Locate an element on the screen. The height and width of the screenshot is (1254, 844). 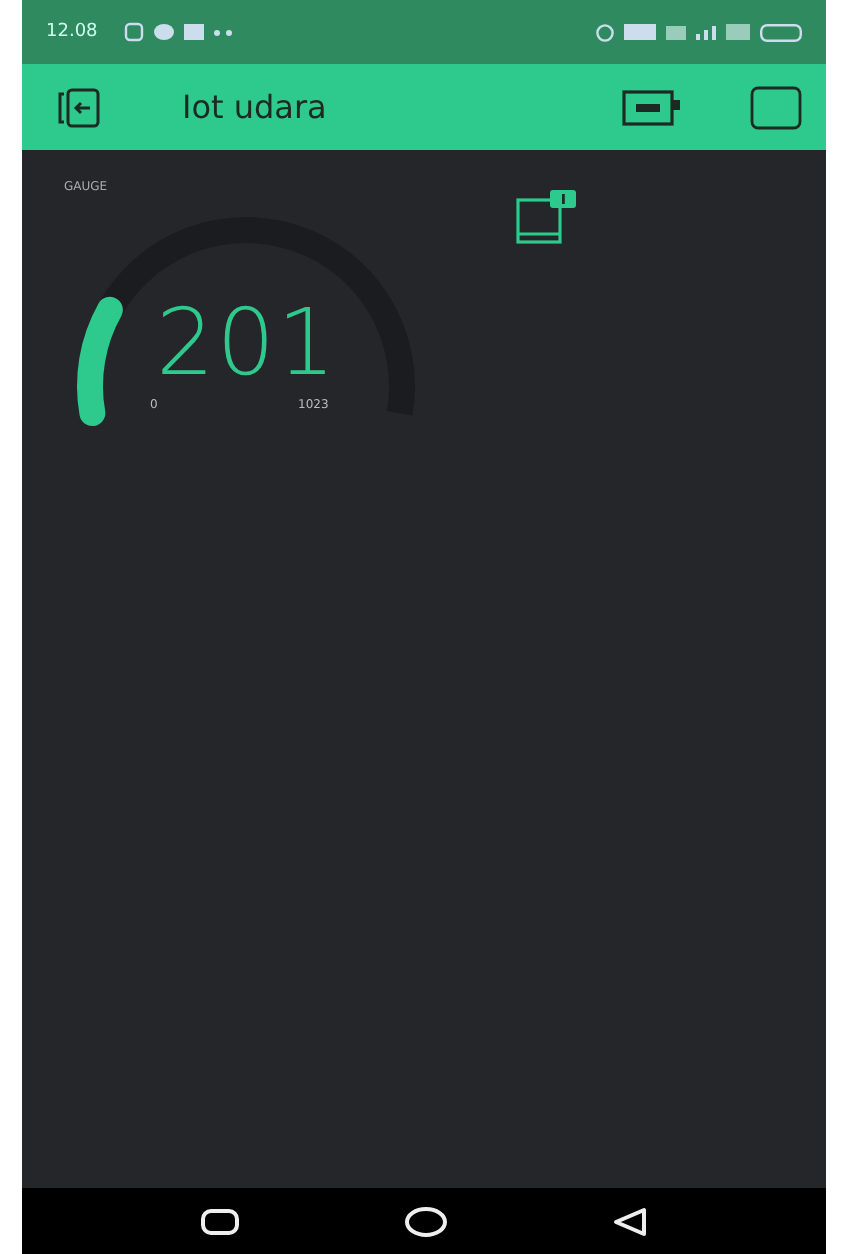
device-icon is located at coordinates (652, 107).